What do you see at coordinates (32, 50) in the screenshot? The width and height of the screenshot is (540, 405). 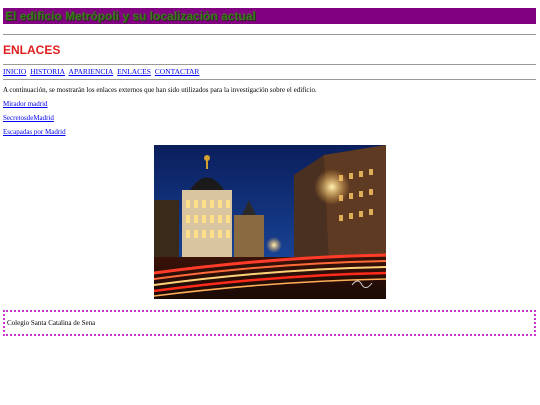 I see `page-title: ENLACES` at bounding box center [32, 50].